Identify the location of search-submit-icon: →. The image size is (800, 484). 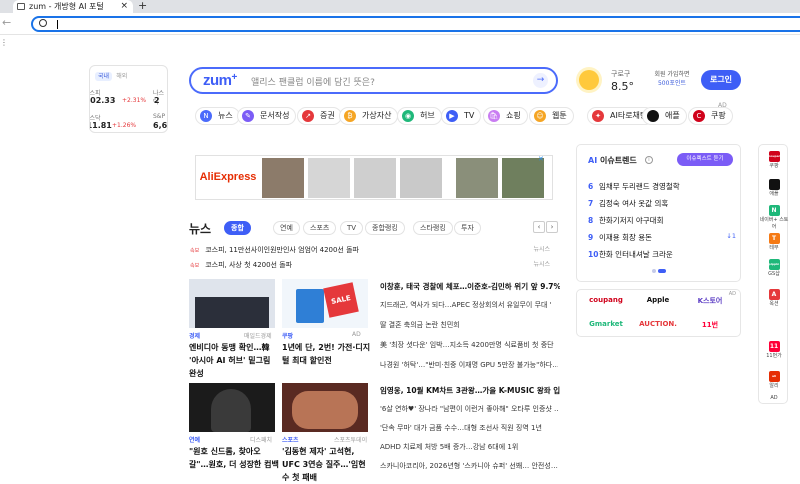
(540, 80).